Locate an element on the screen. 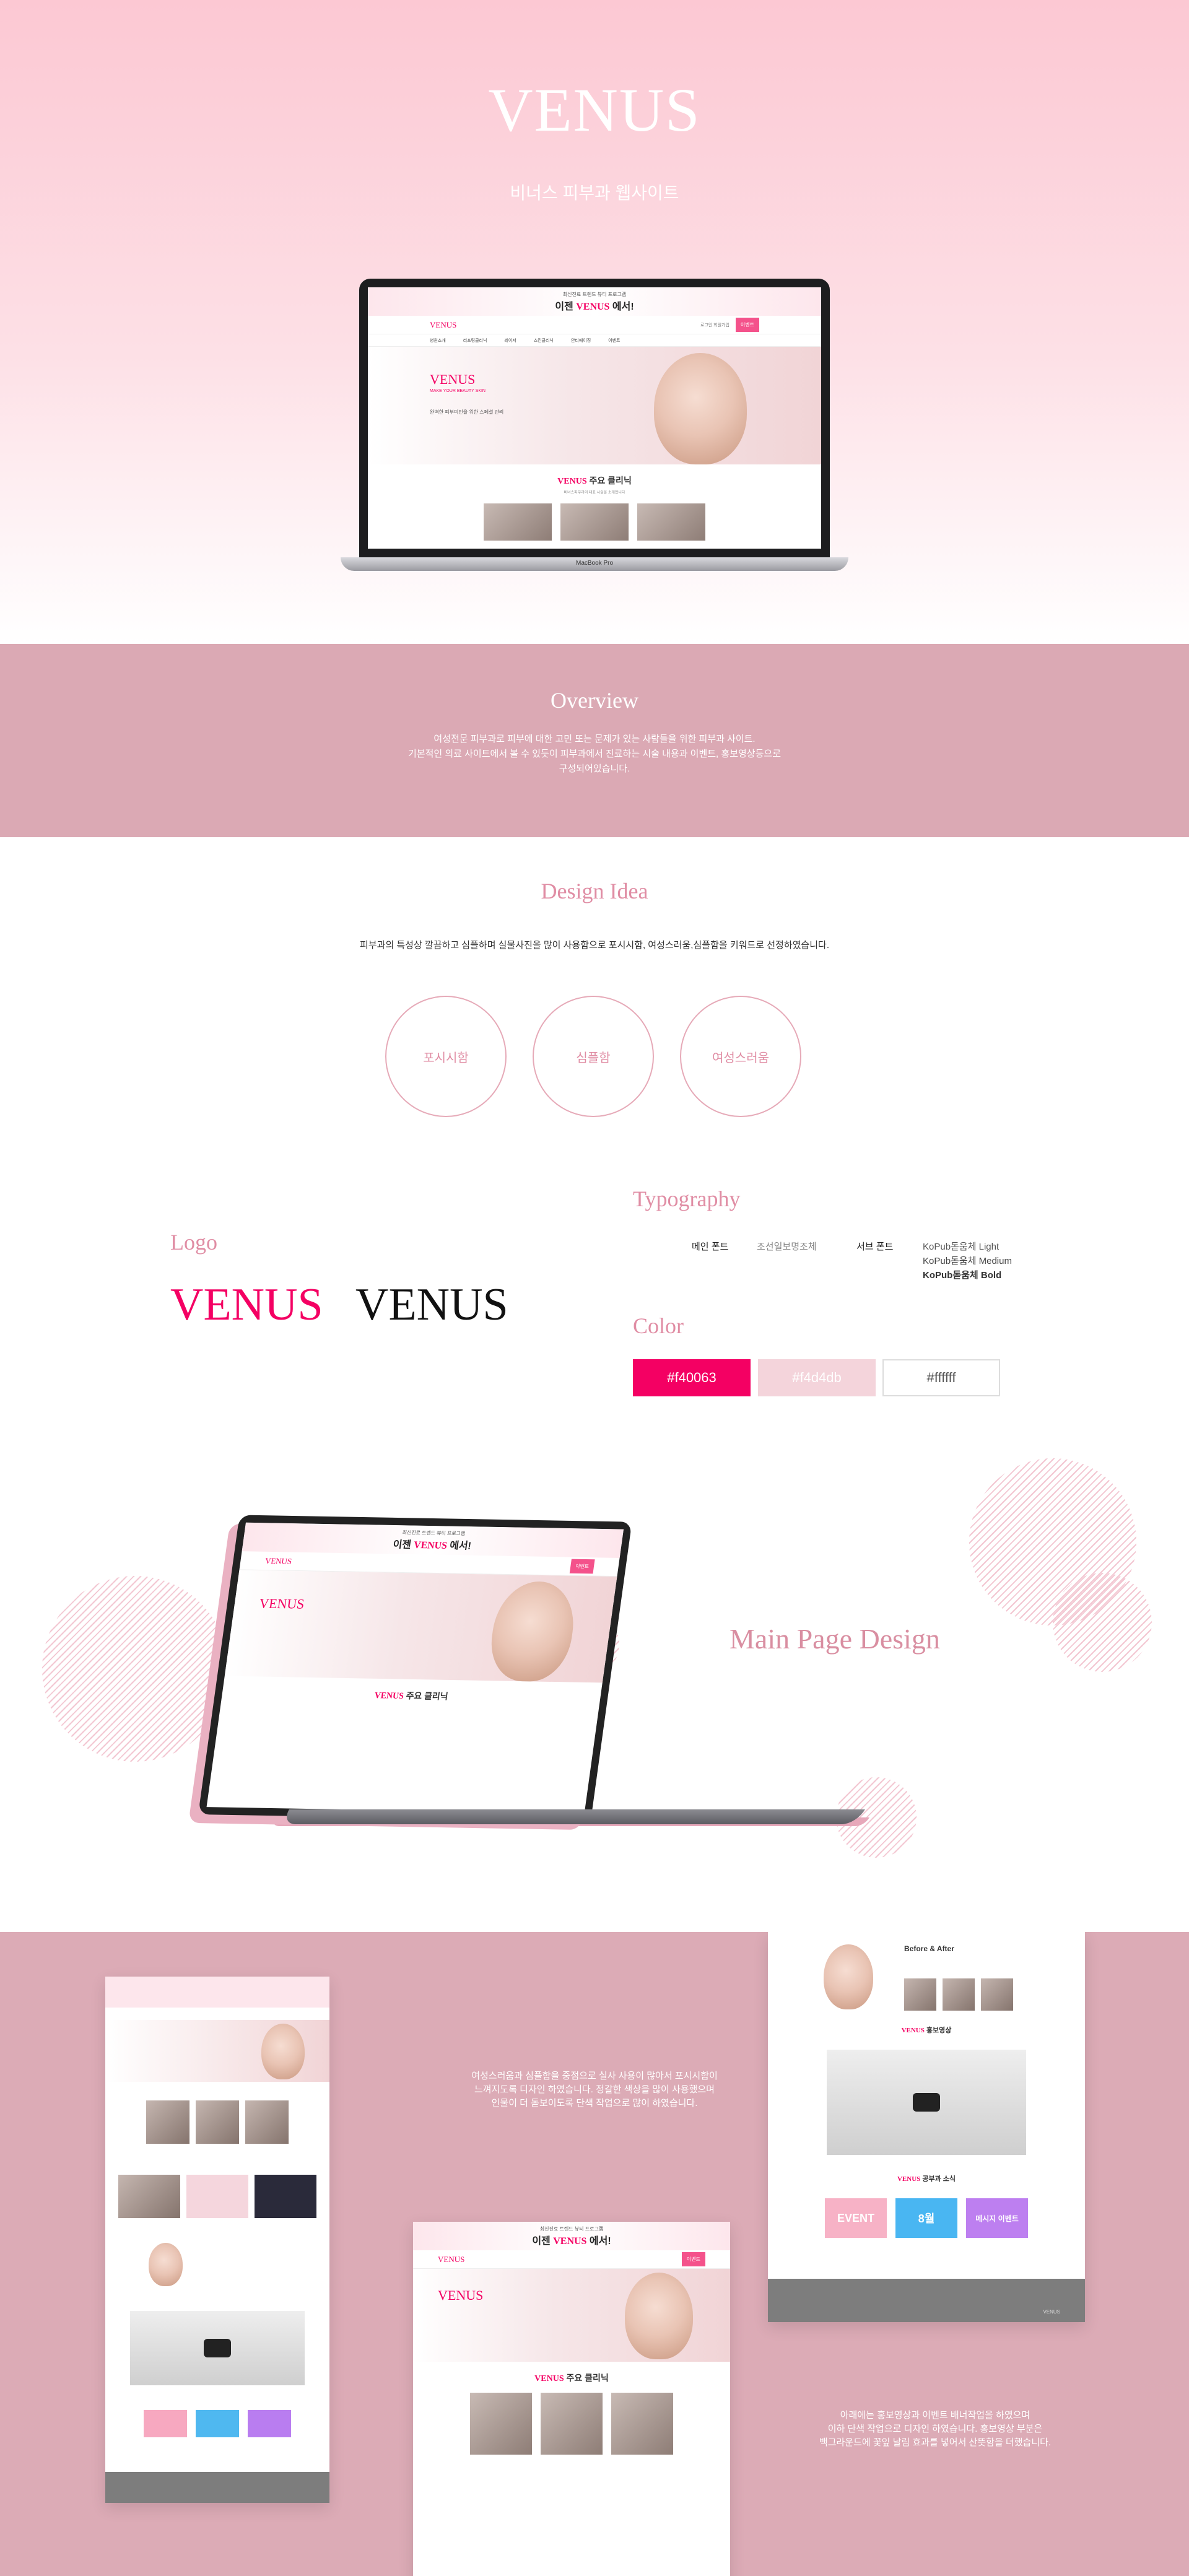 This screenshot has height=2576, width=1189. mini-promo-video is located at coordinates (218, 2348).